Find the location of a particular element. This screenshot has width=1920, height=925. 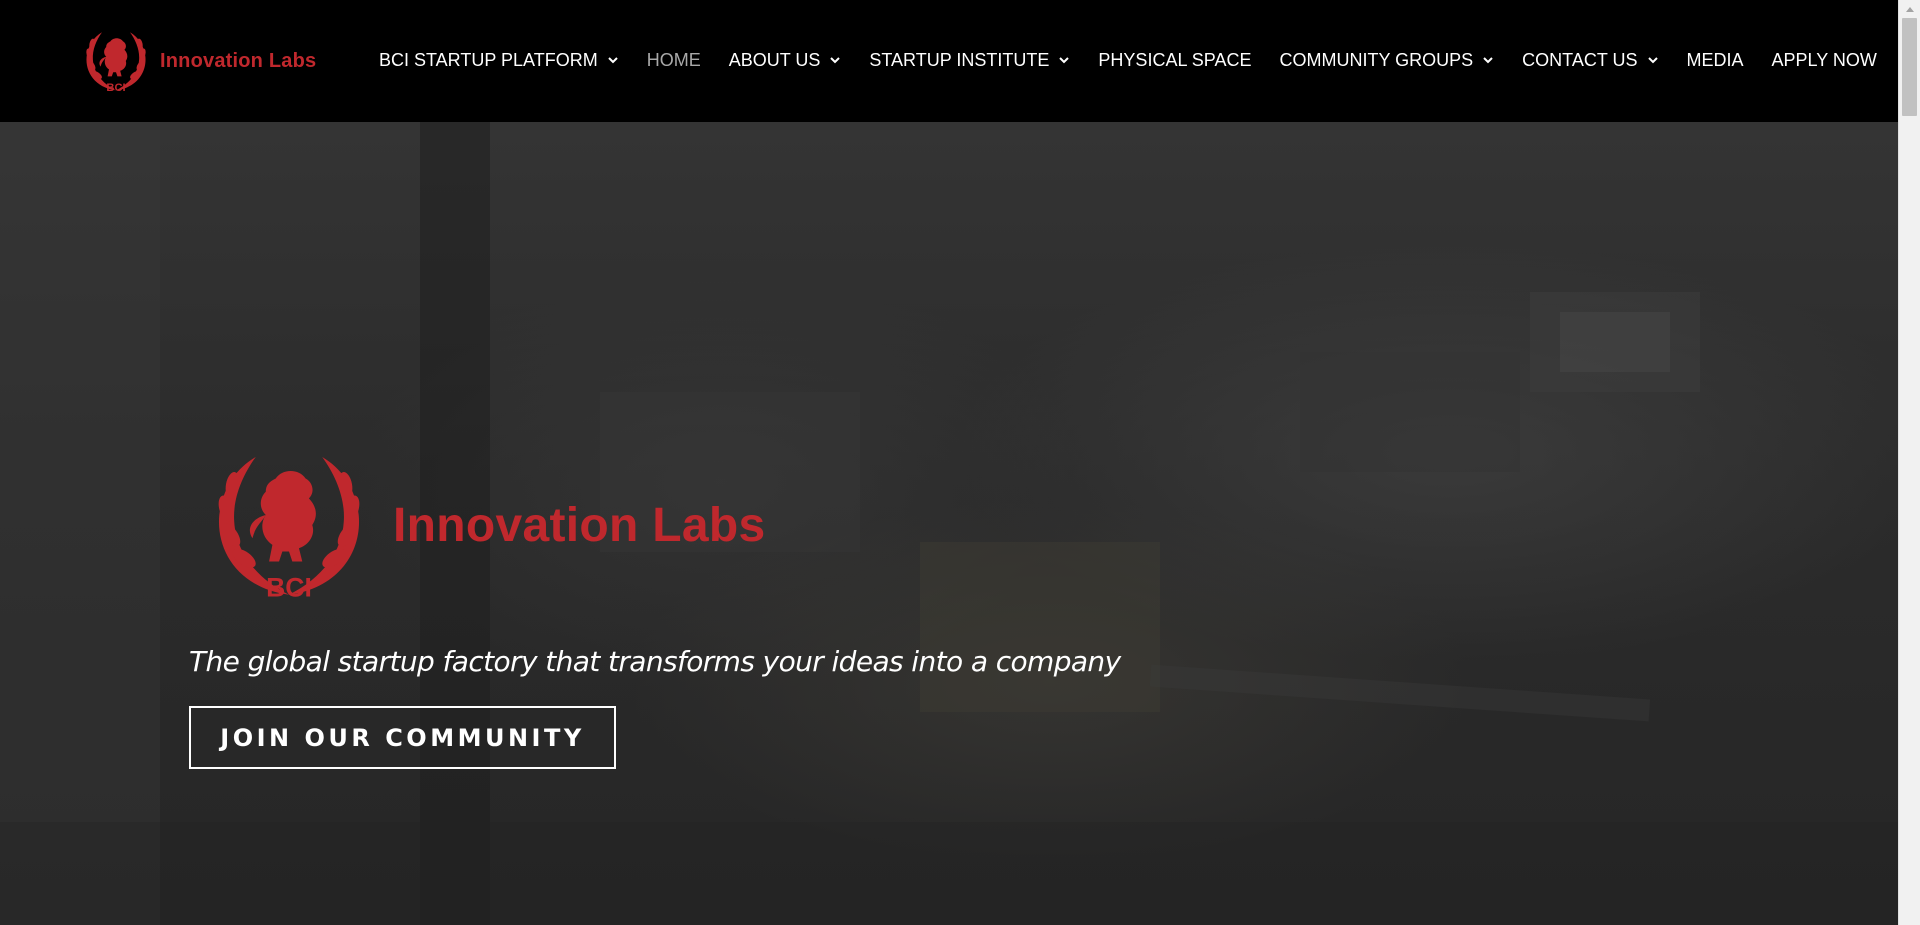

scroll-up-arrow-icon is located at coordinates (1909, 8).